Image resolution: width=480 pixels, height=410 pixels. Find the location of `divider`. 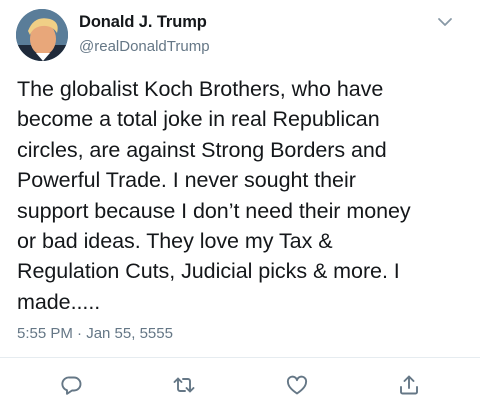

divider is located at coordinates (240, 357).